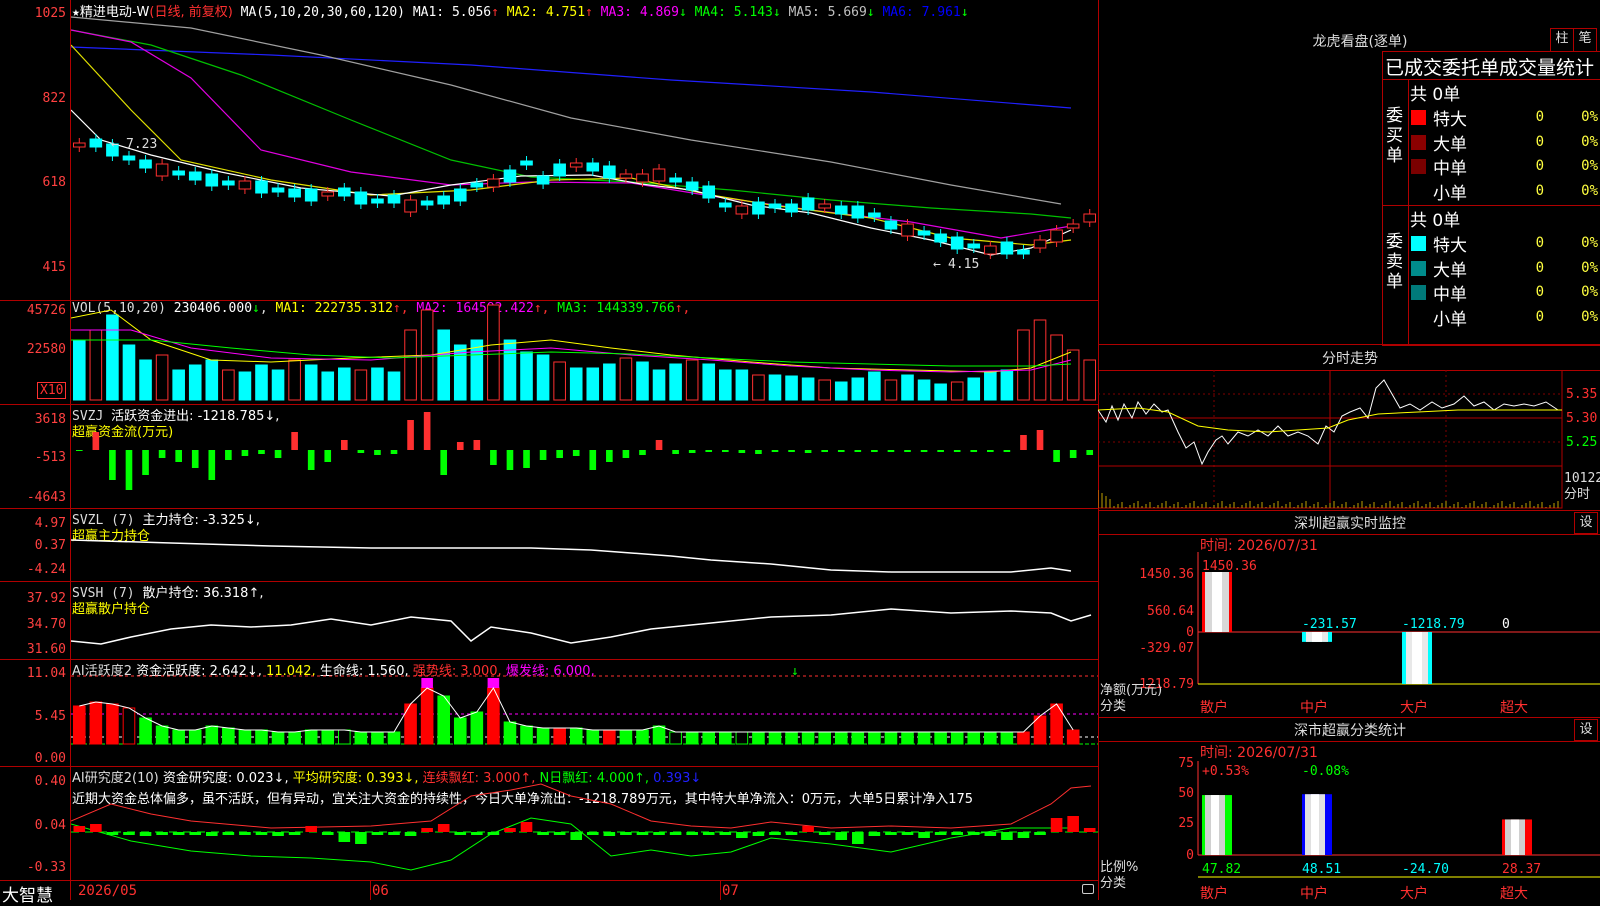 This screenshot has width=1600, height=906. What do you see at coordinates (584, 456) in the screenshot?
I see `svzj-chart` at bounding box center [584, 456].